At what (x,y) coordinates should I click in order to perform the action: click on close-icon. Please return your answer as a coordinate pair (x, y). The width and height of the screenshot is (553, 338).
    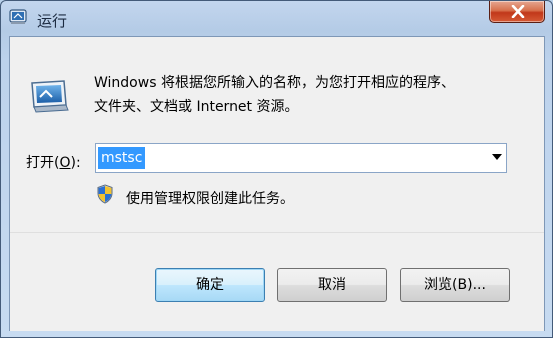
    Looking at the image, I should click on (518, 11).